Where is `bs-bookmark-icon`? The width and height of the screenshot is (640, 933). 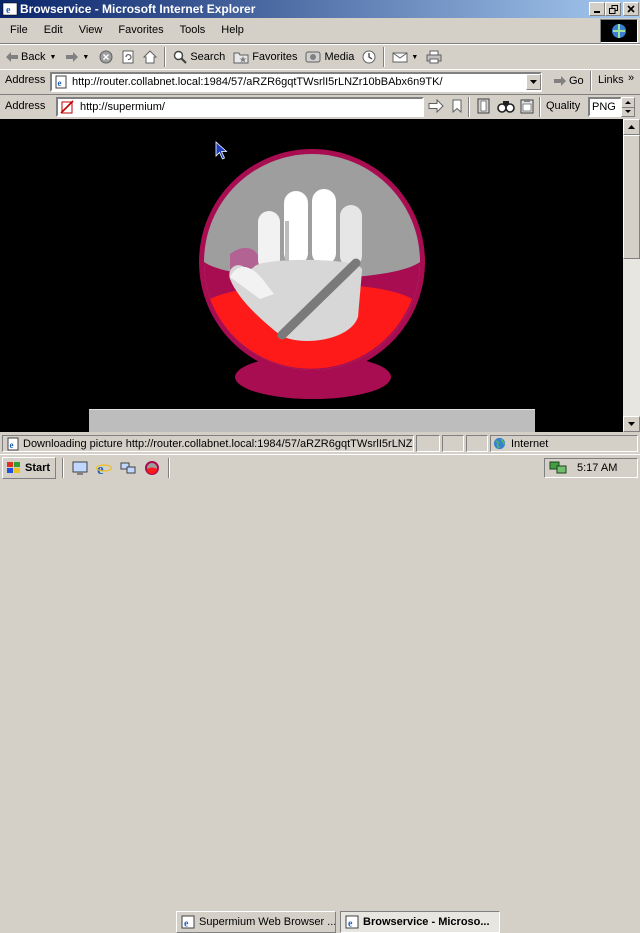
bs-bookmark-icon is located at coordinates (457, 107).